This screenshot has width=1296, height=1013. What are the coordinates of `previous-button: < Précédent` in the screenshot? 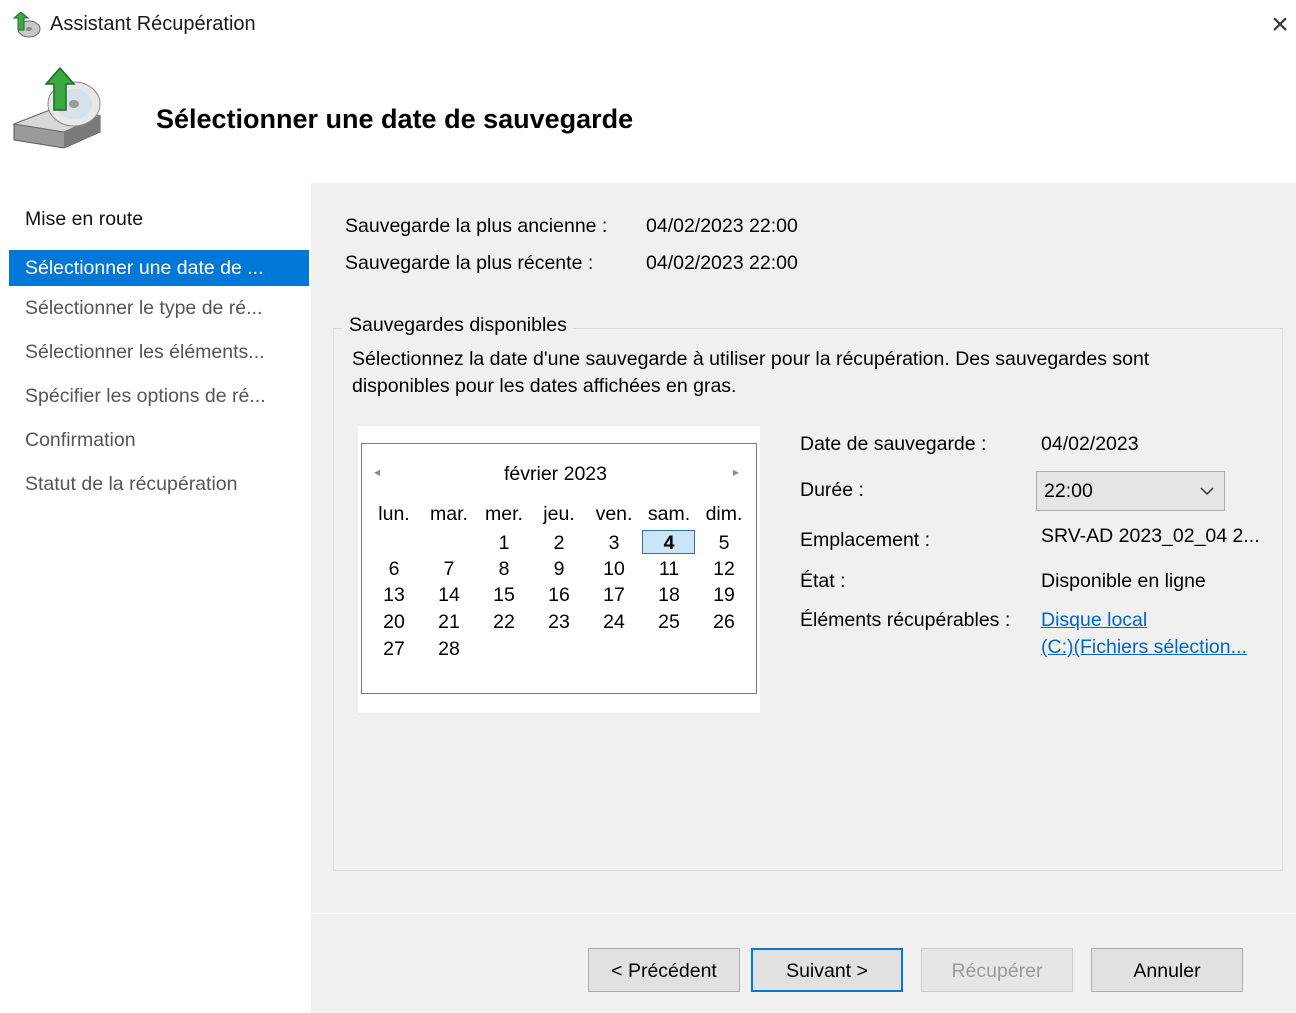 It's located at (664, 970).